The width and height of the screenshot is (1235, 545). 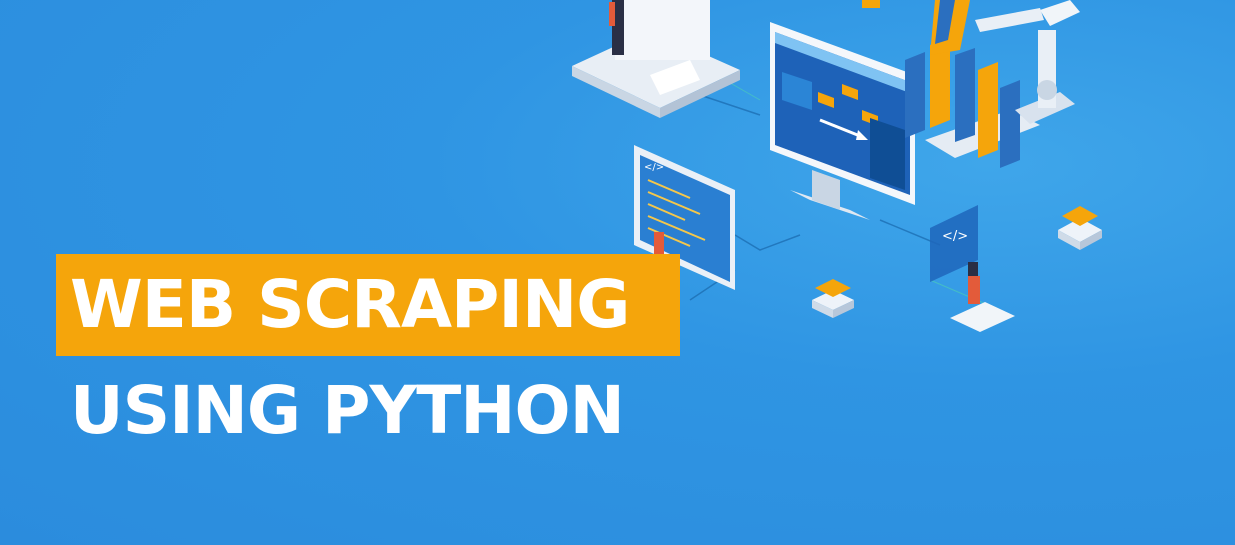 I want to click on folder-icon, so click(x=871, y=4).